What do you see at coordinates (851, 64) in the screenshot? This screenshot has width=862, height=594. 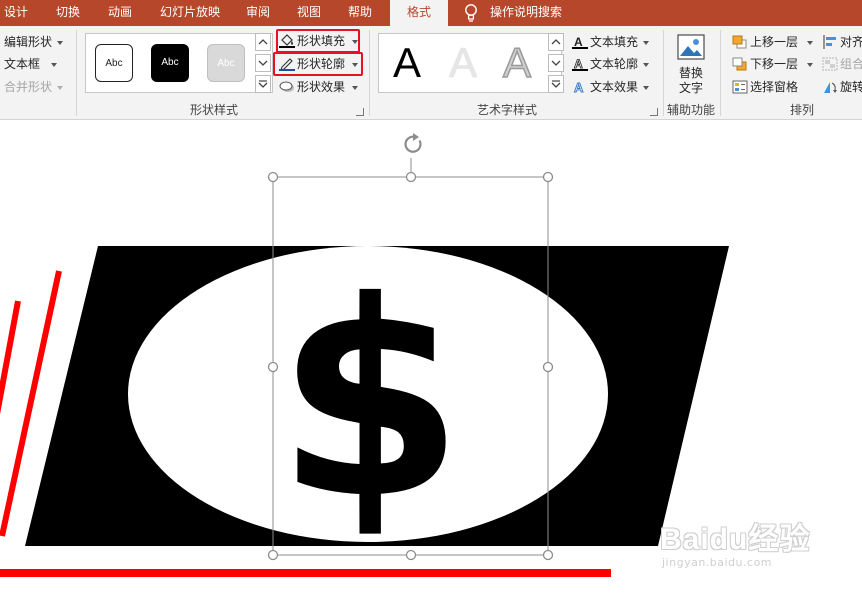 I see `group-label: 组合` at bounding box center [851, 64].